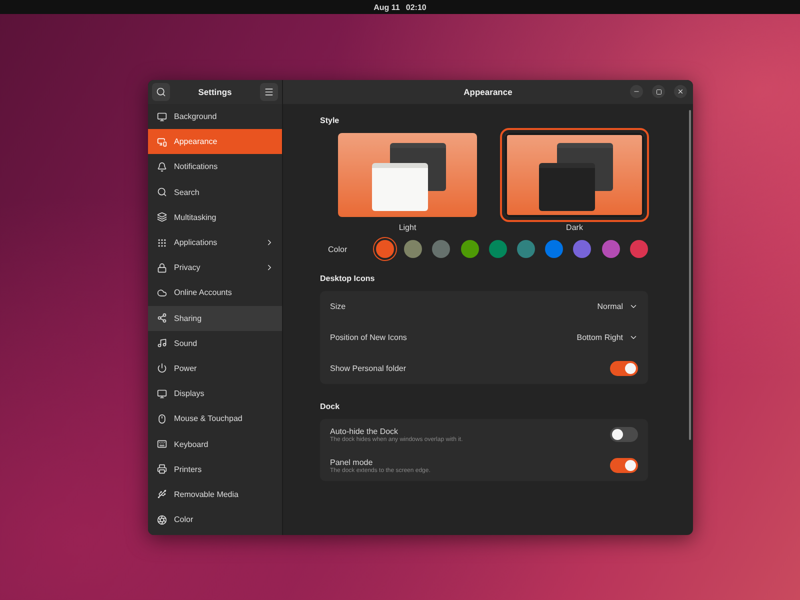  What do you see at coordinates (215, 92) in the screenshot?
I see `sidebar-title: Settings` at bounding box center [215, 92].